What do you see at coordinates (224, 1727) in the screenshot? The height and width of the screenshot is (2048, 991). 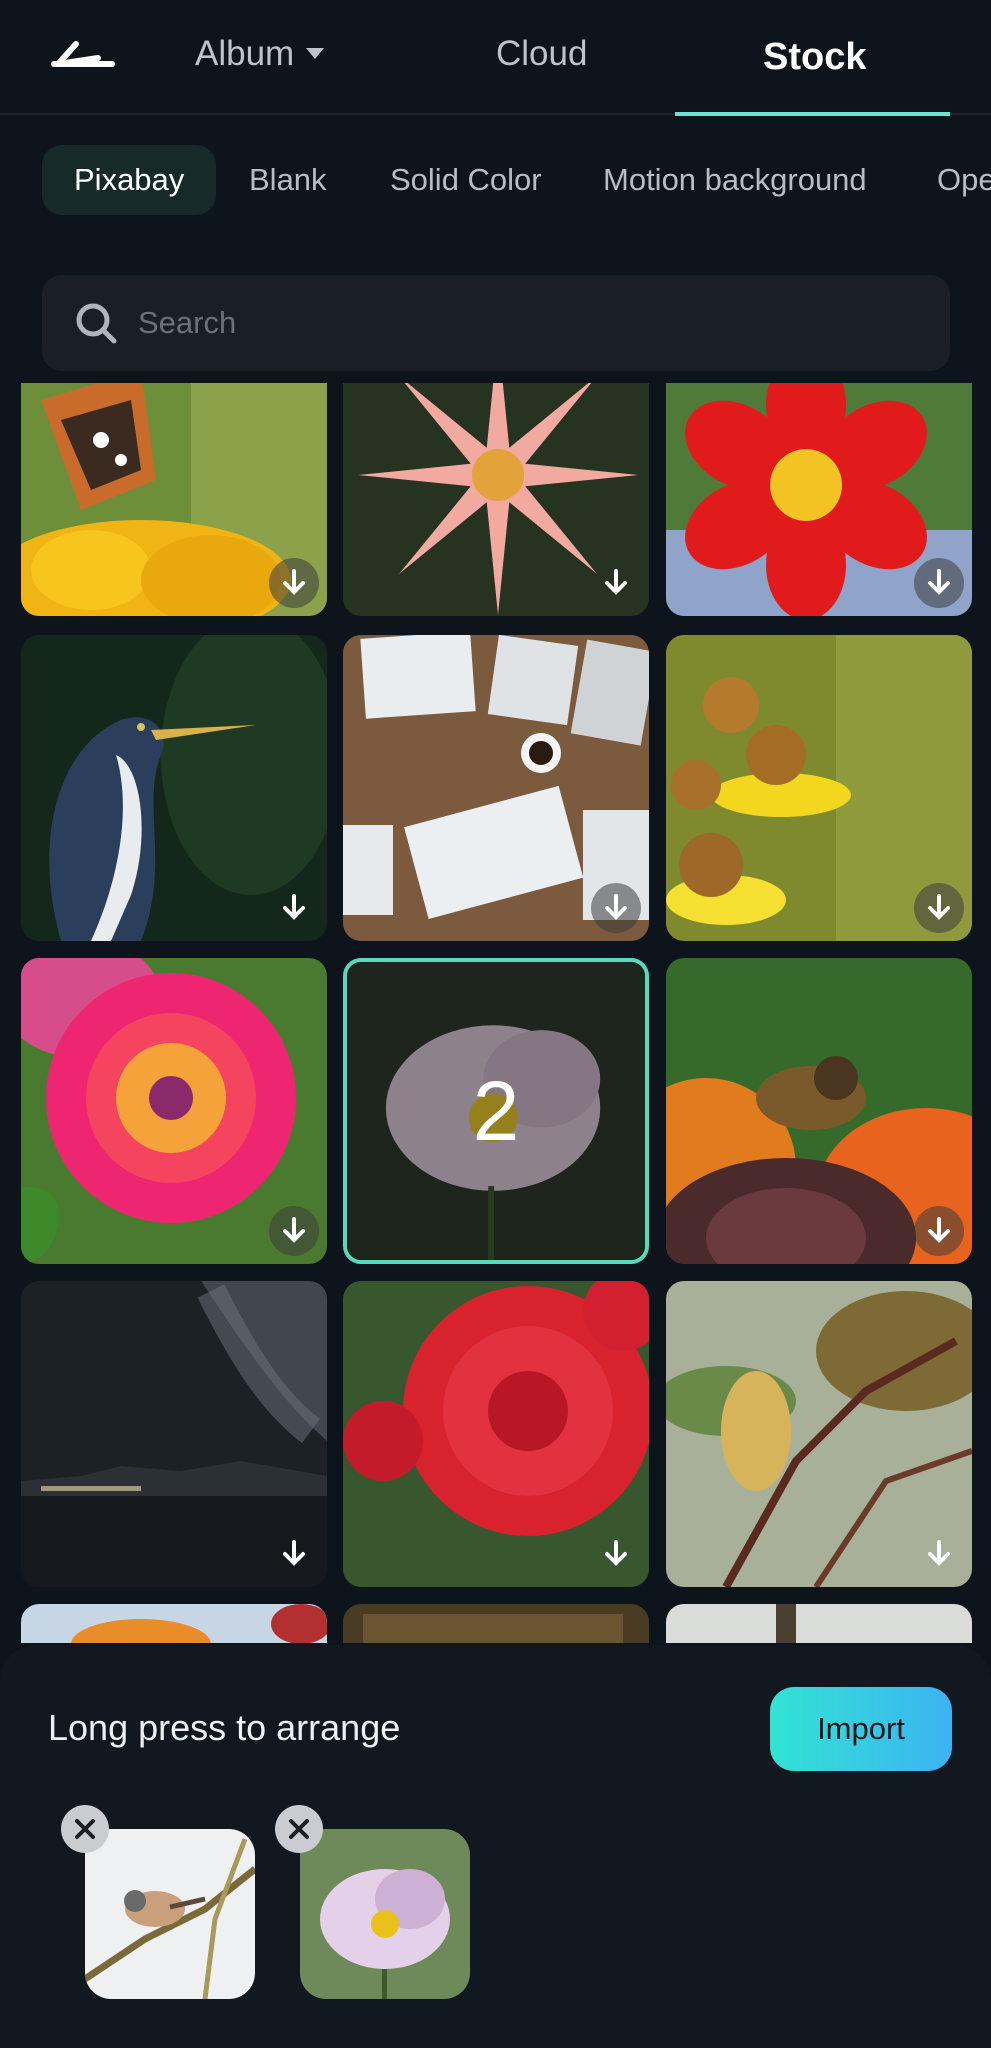 I see `arrange-hint: Long press to arrange` at bounding box center [224, 1727].